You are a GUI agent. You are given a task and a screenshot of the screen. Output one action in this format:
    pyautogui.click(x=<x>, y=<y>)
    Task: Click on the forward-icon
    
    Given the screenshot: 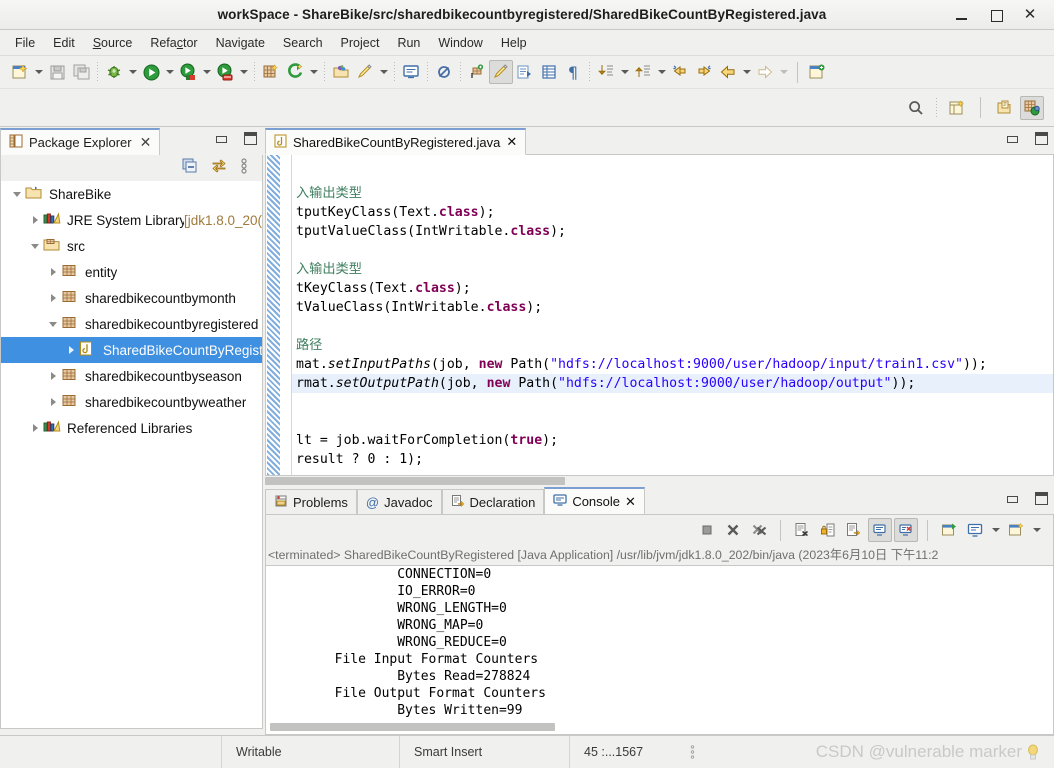 What is the action you would take?
    pyautogui.click(x=765, y=72)
    